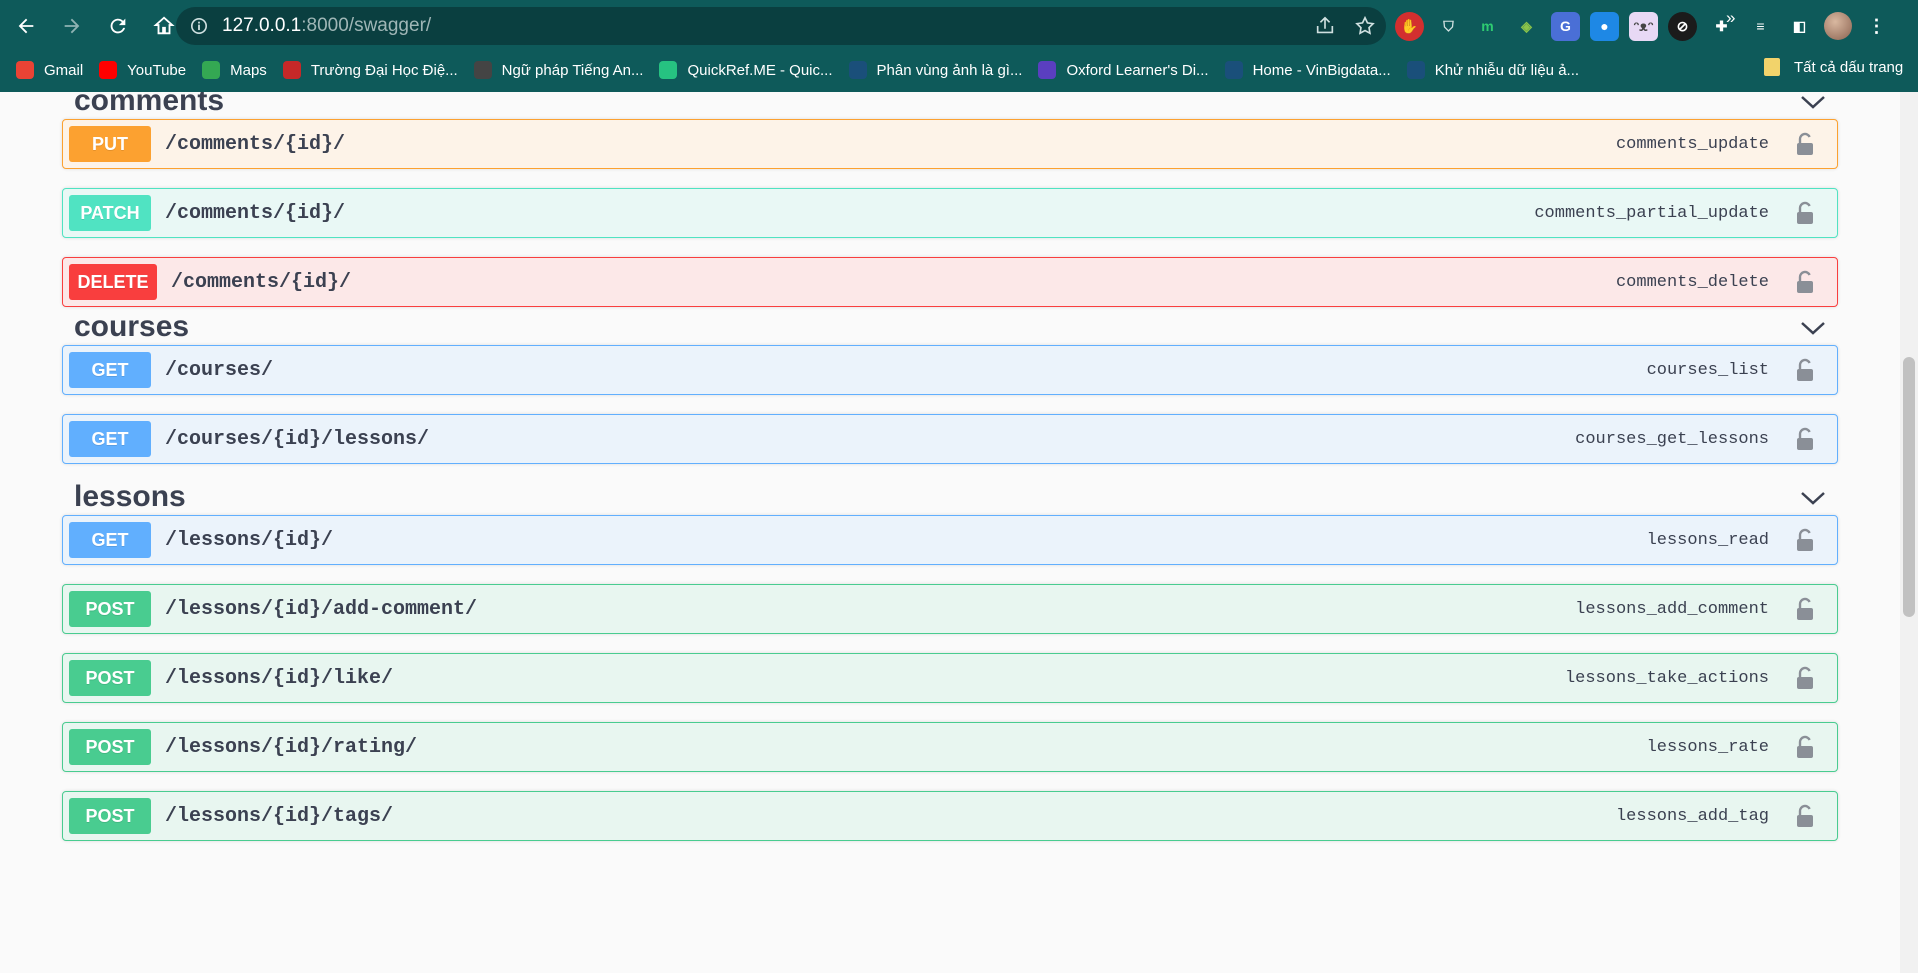 The width and height of the screenshot is (1918, 973). What do you see at coordinates (781, 26) in the screenshot?
I see `address-bar: 127.0.0.1:8000/swagger/` at bounding box center [781, 26].